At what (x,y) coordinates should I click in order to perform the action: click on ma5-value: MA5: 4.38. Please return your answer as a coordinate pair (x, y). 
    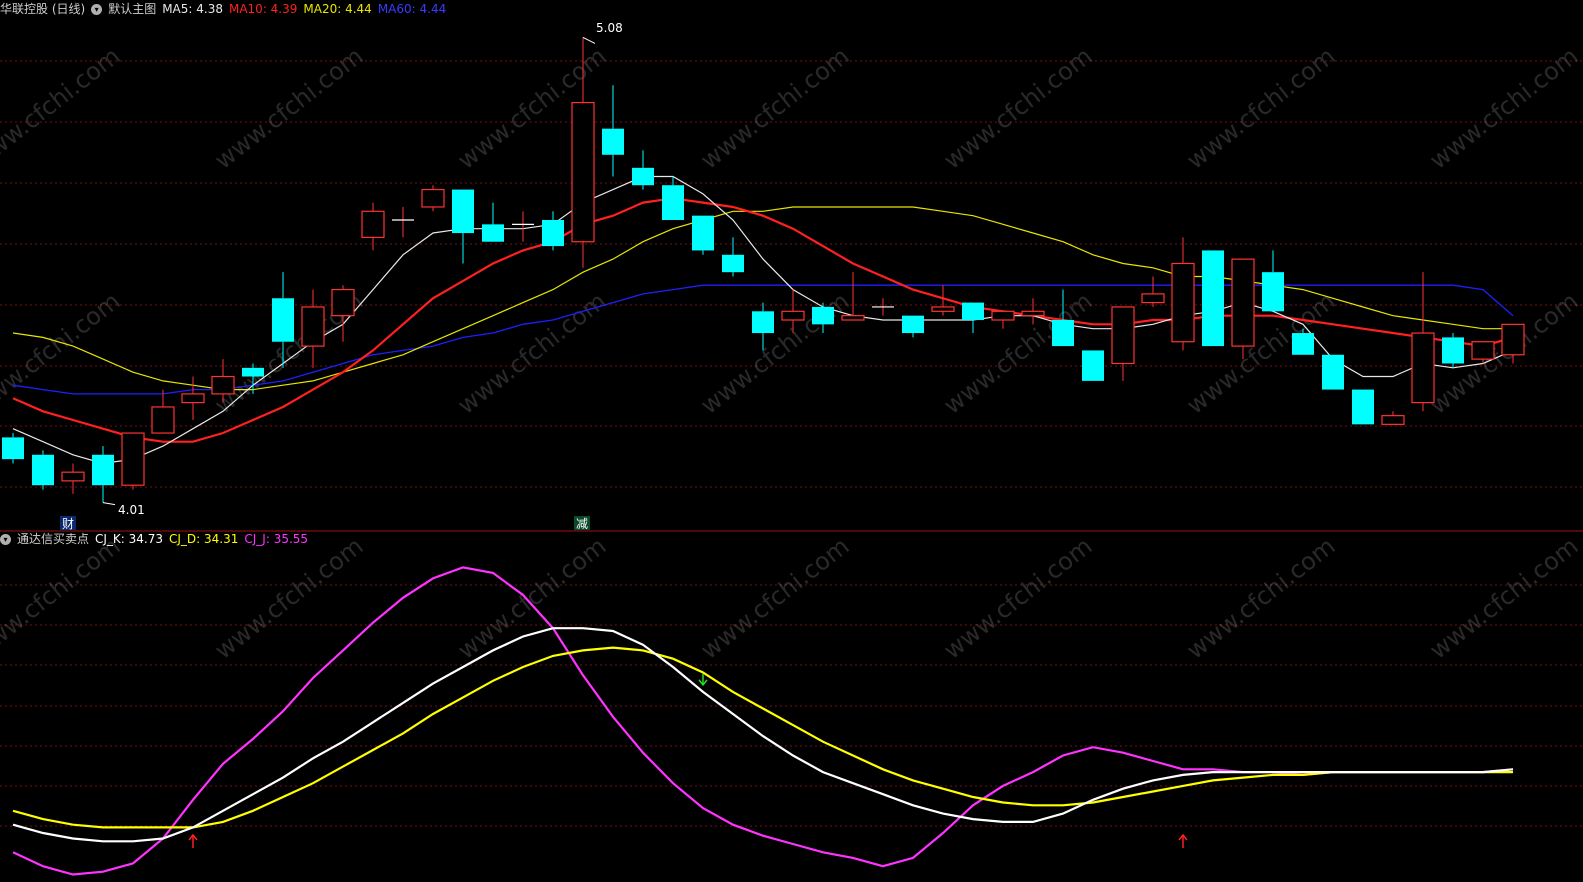
    Looking at the image, I should click on (192, 9).